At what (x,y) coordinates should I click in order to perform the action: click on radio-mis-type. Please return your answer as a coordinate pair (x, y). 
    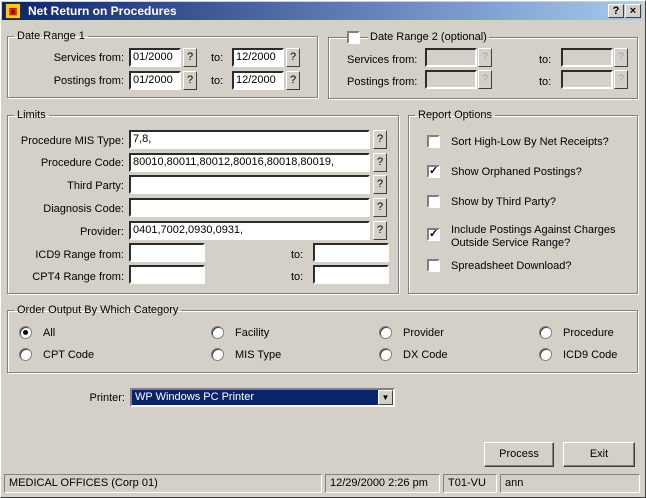
    Looking at the image, I should click on (217, 354).